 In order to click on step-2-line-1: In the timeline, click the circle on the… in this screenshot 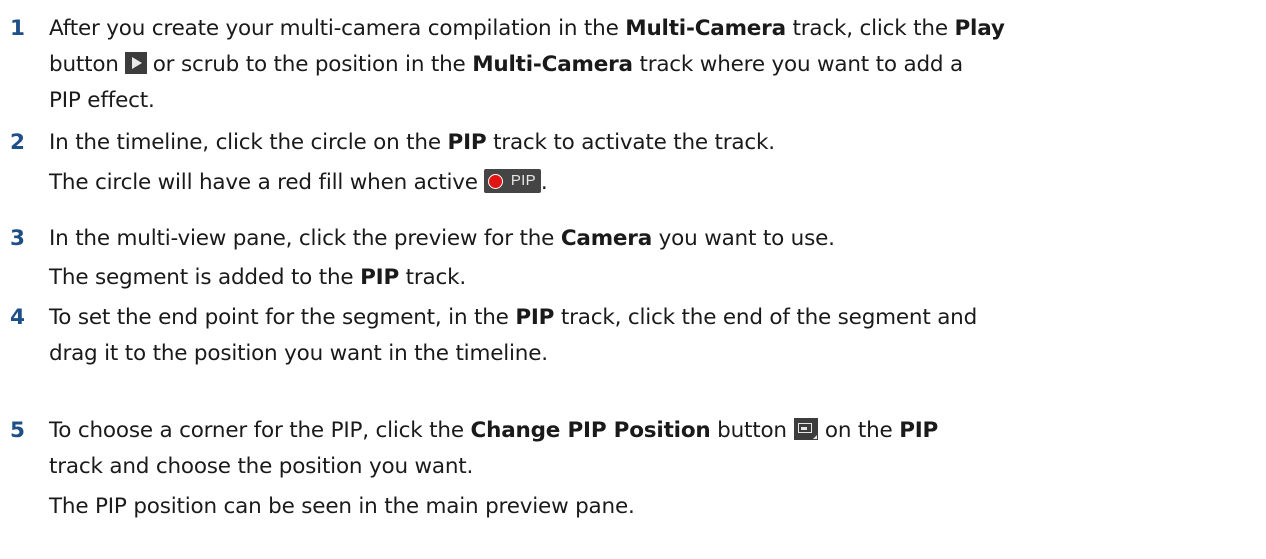, I will do `click(412, 142)`.